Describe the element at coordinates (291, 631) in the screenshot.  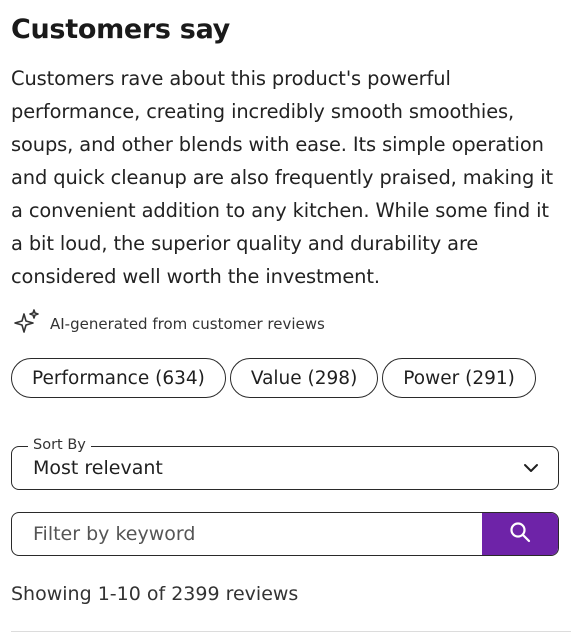
I see `divider` at that location.